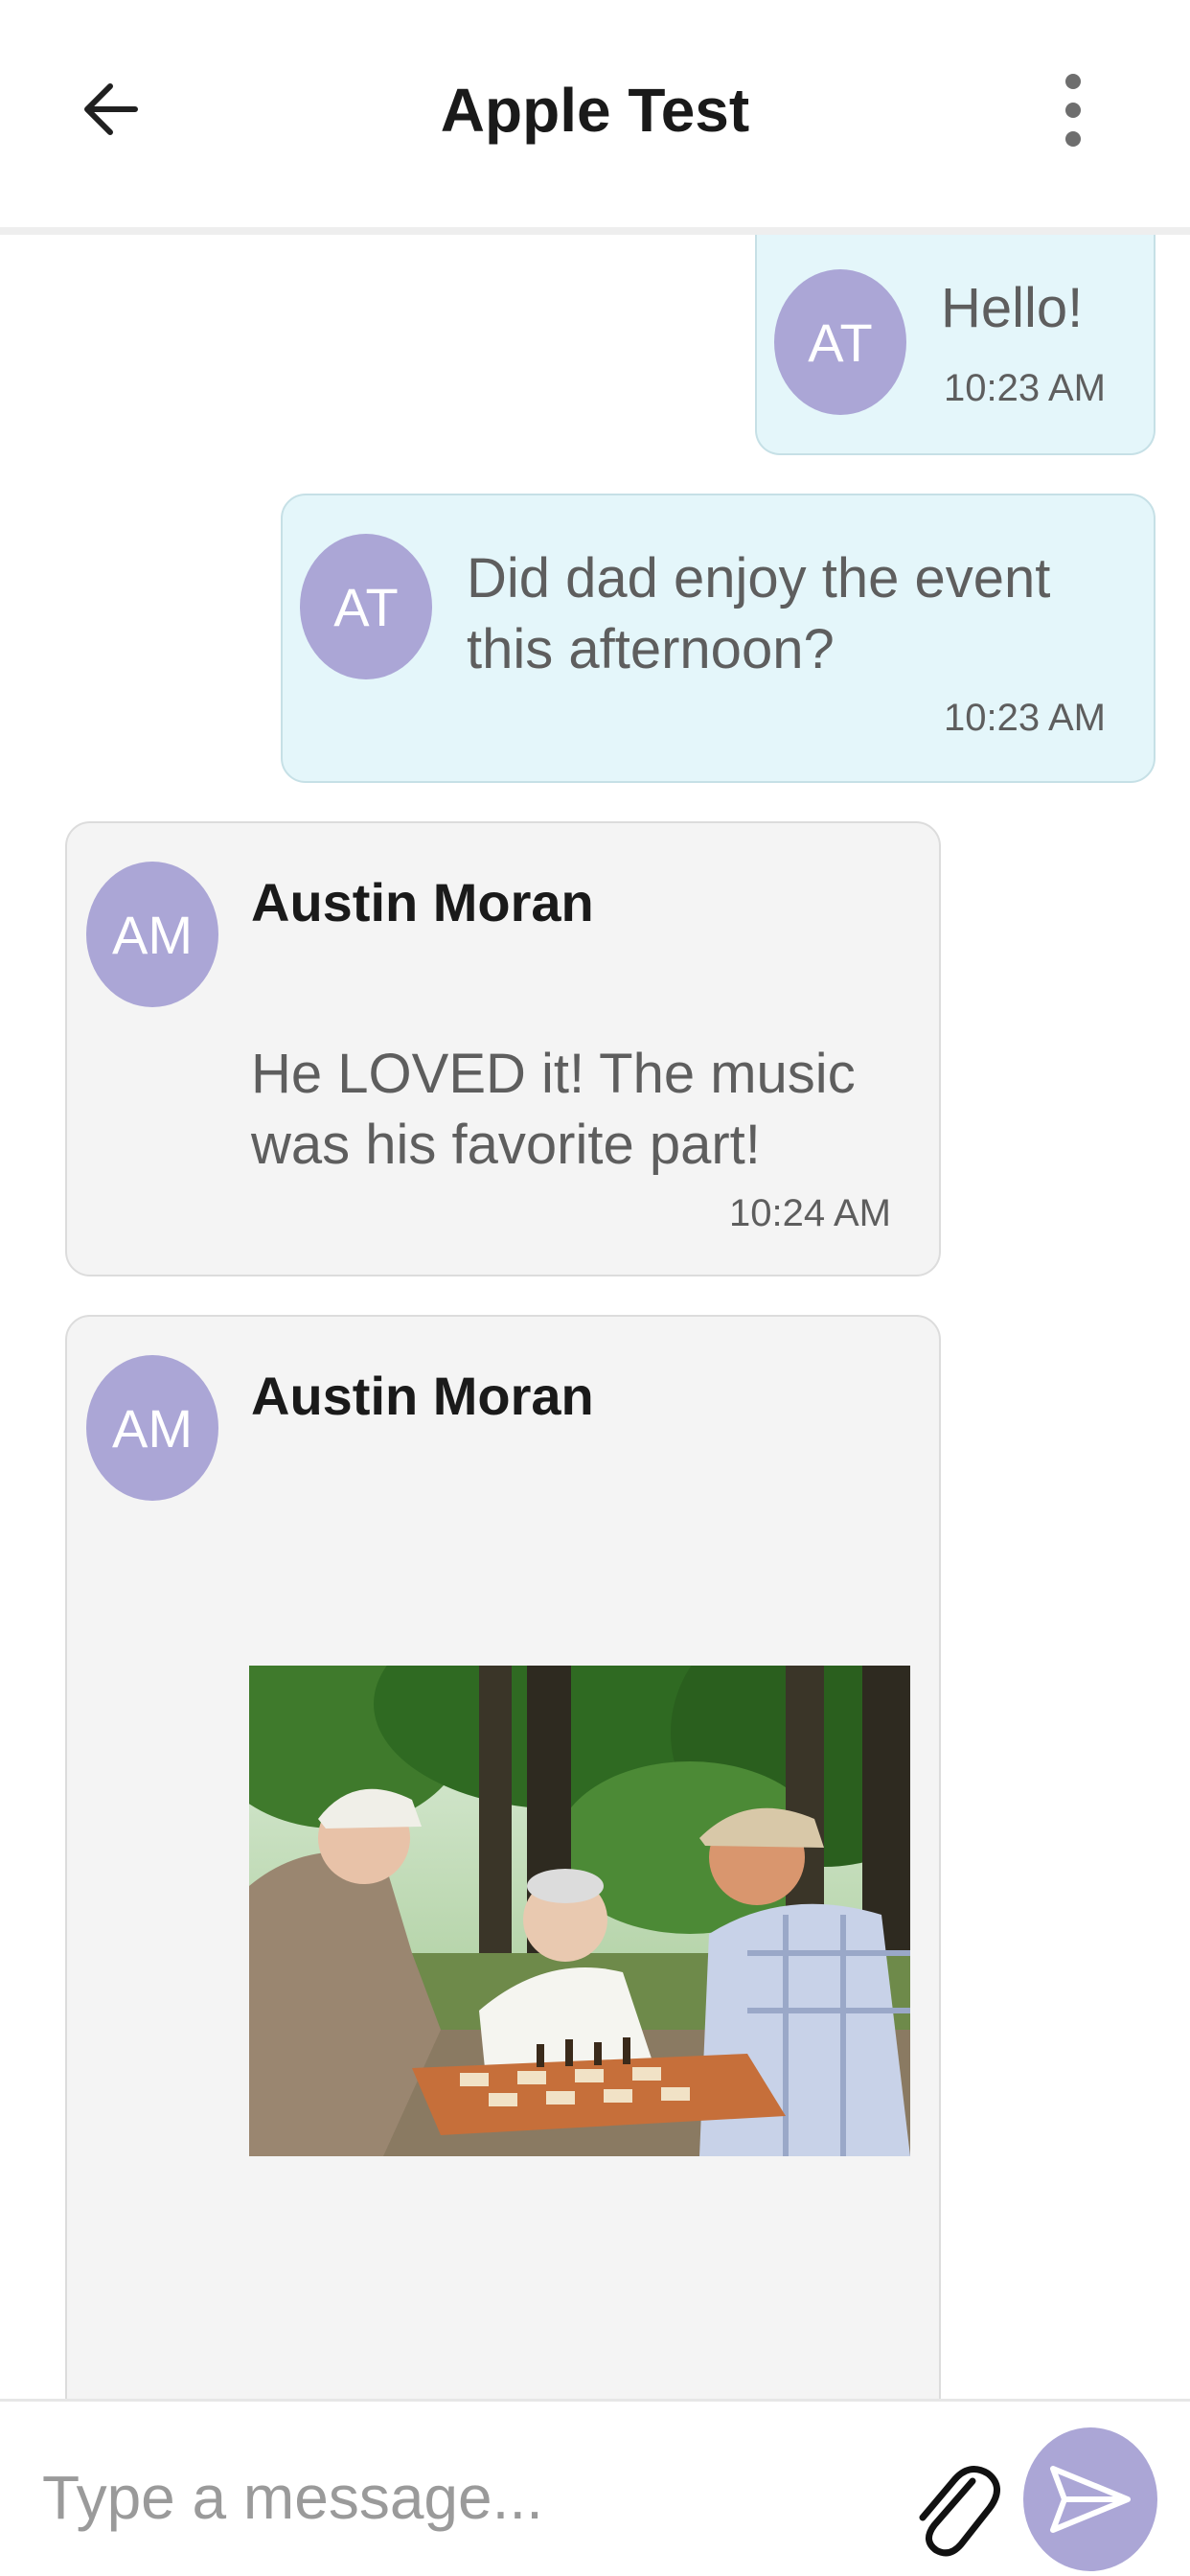 Image resolution: width=1190 pixels, height=2576 pixels. What do you see at coordinates (960, 2511) in the screenshot?
I see `paperclip-icon` at bounding box center [960, 2511].